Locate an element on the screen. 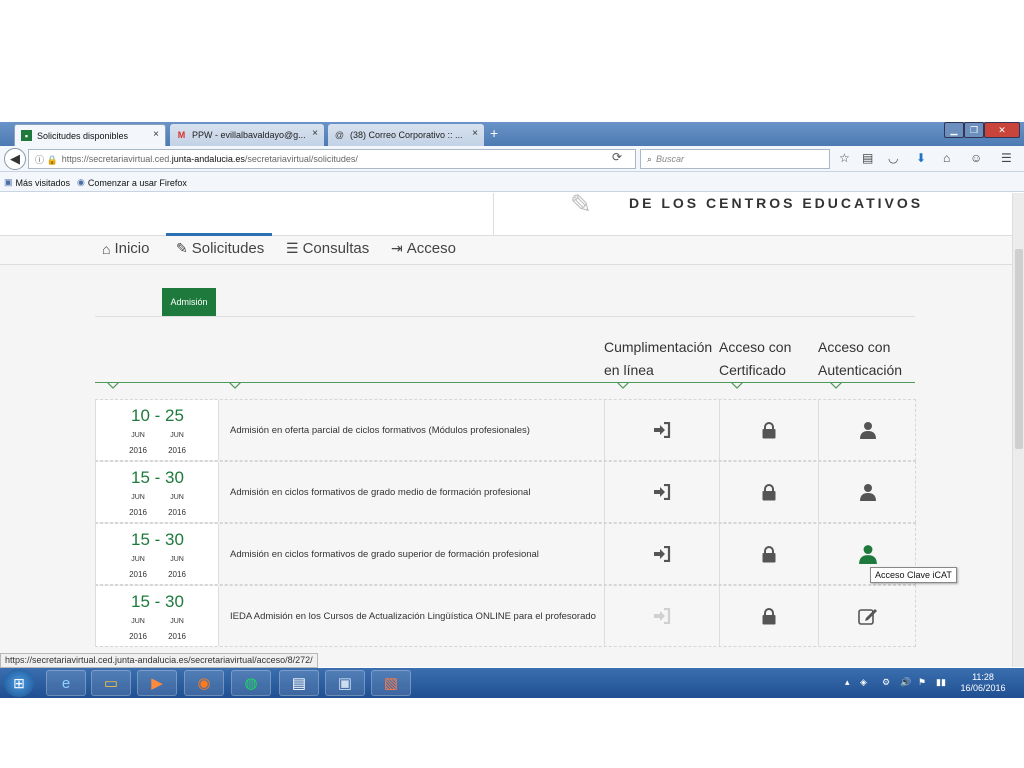 The height and width of the screenshot is (768, 1024). col-header-line: Autenticación is located at coordinates (860, 370).